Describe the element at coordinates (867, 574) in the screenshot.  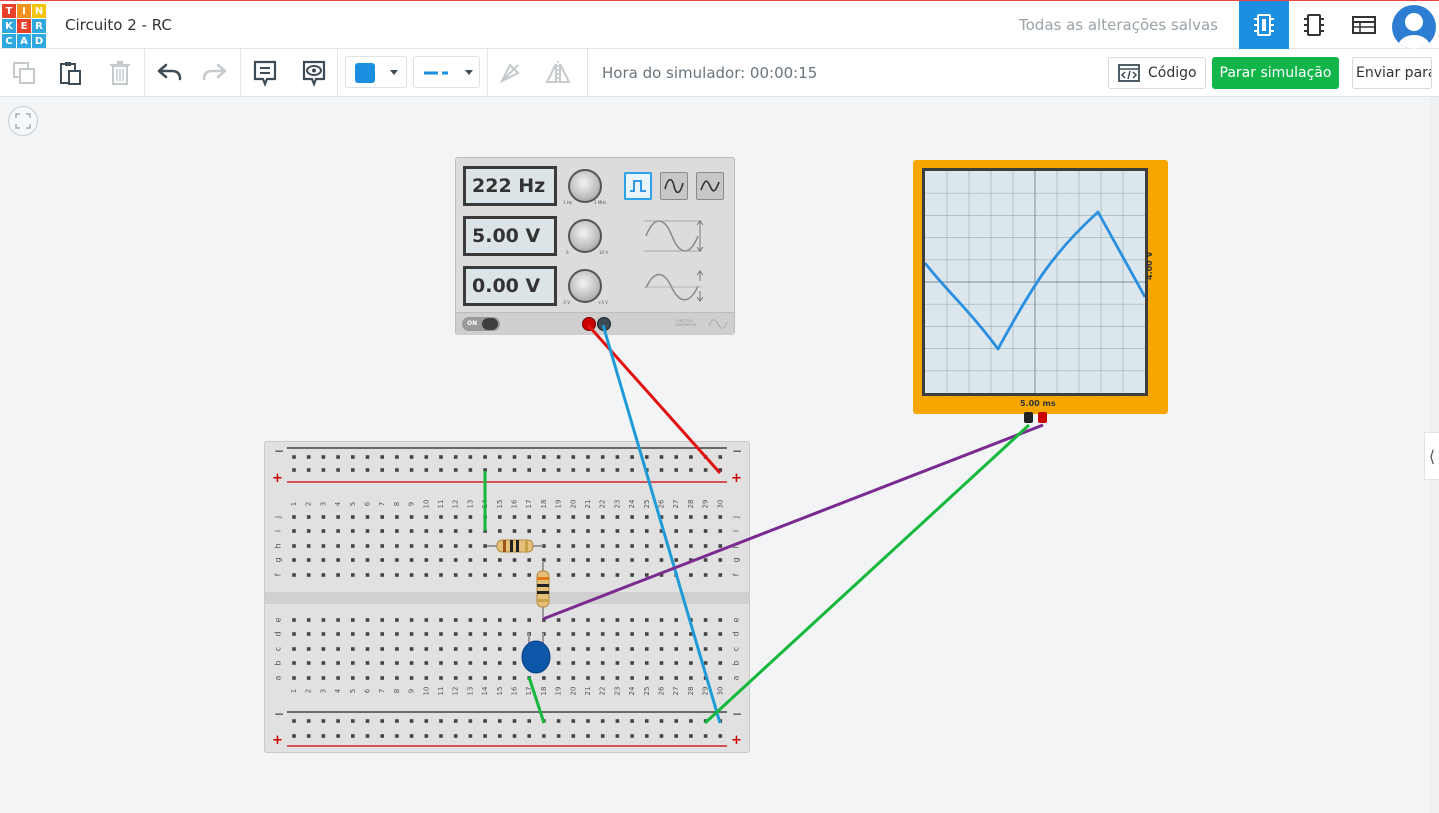
I see `wire-green-probe` at that location.